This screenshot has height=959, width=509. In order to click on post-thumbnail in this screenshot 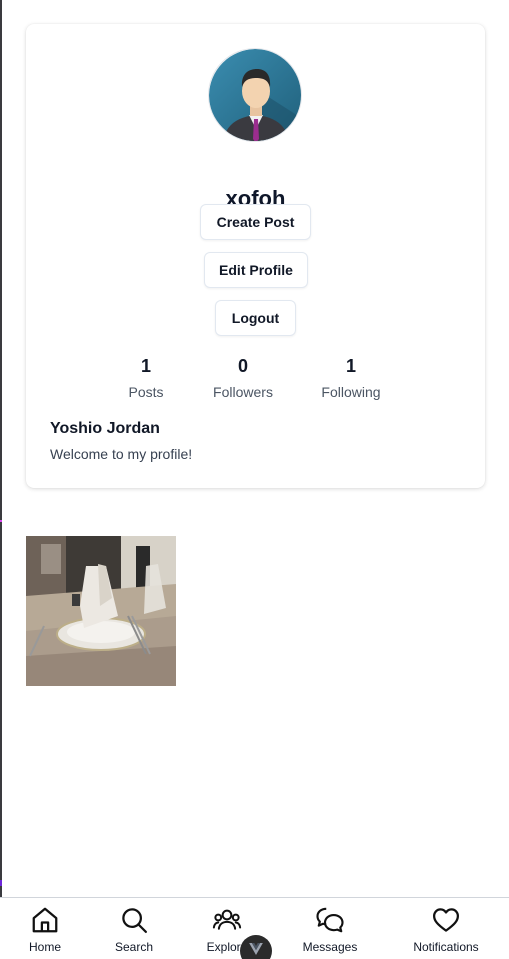, I will do `click(101, 611)`.